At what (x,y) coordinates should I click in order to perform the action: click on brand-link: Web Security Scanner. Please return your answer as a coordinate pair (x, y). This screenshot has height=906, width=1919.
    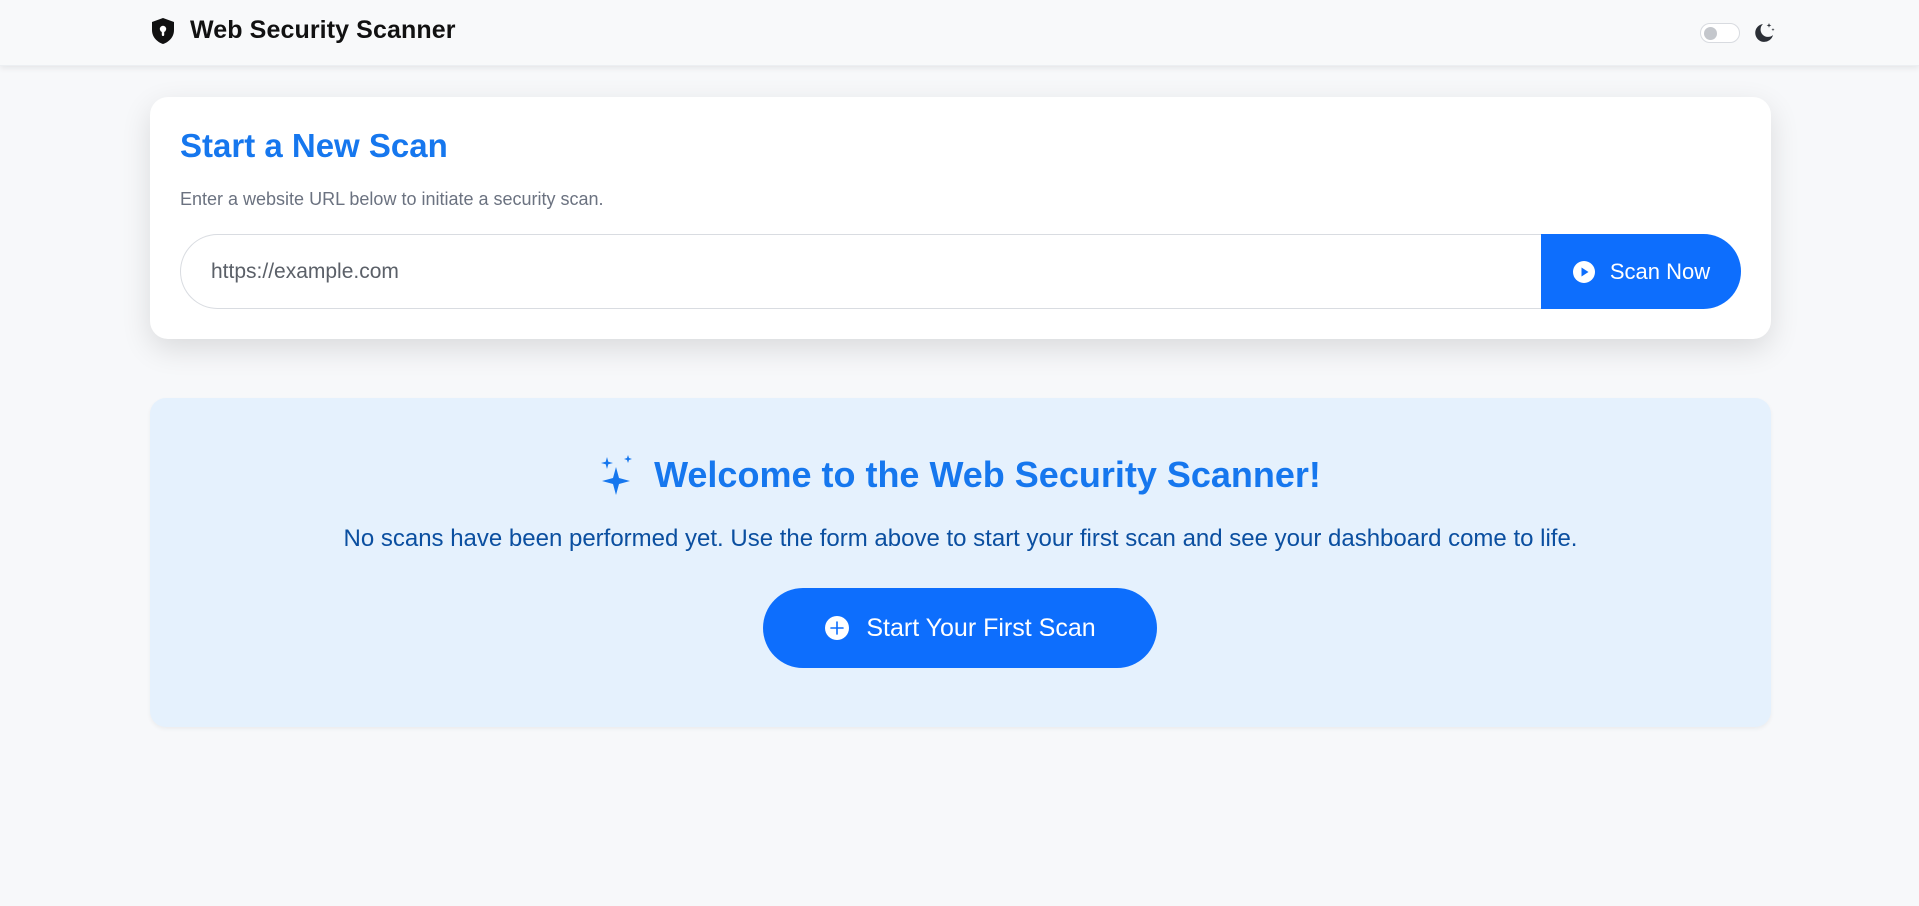
    Looking at the image, I should click on (303, 30).